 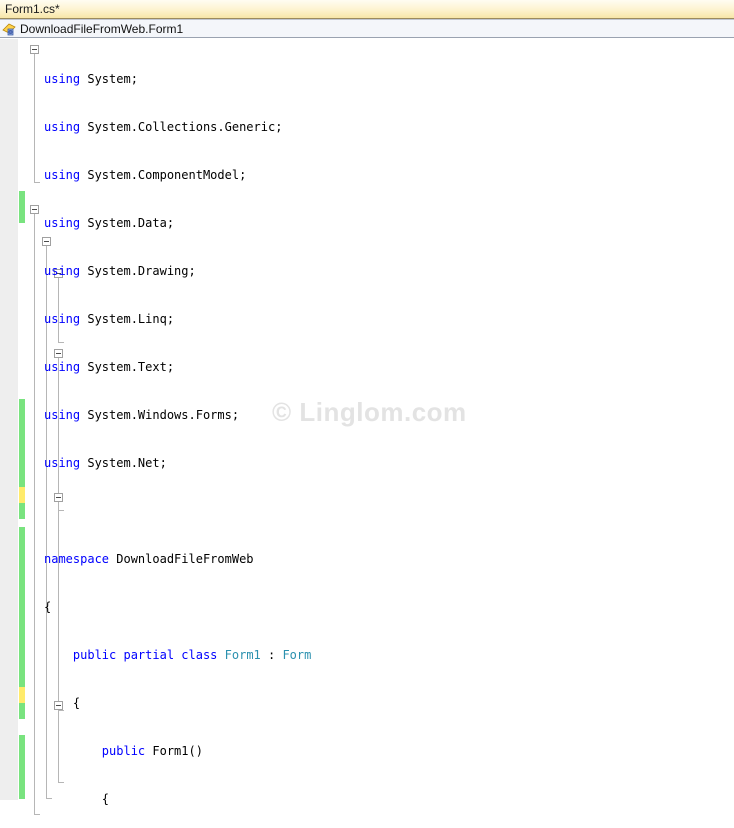 I want to click on code-line: using System.Text;, so click(x=109, y=367).